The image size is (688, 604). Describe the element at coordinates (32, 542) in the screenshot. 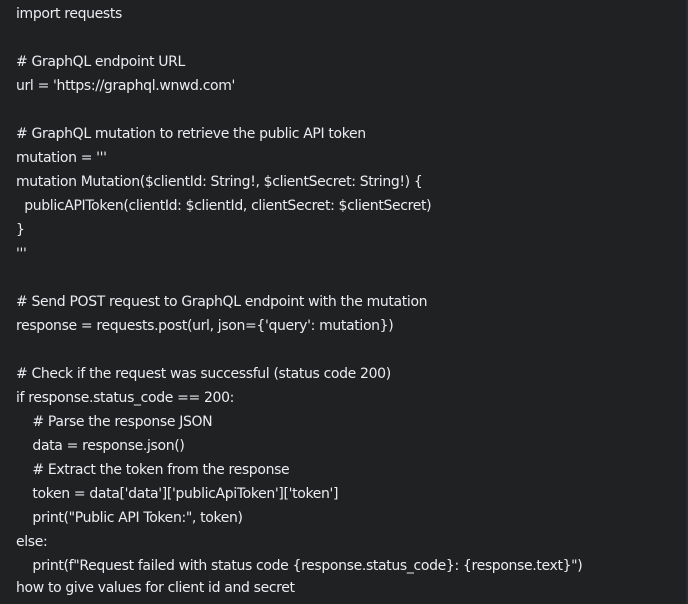

I see `code-line: else:` at that location.